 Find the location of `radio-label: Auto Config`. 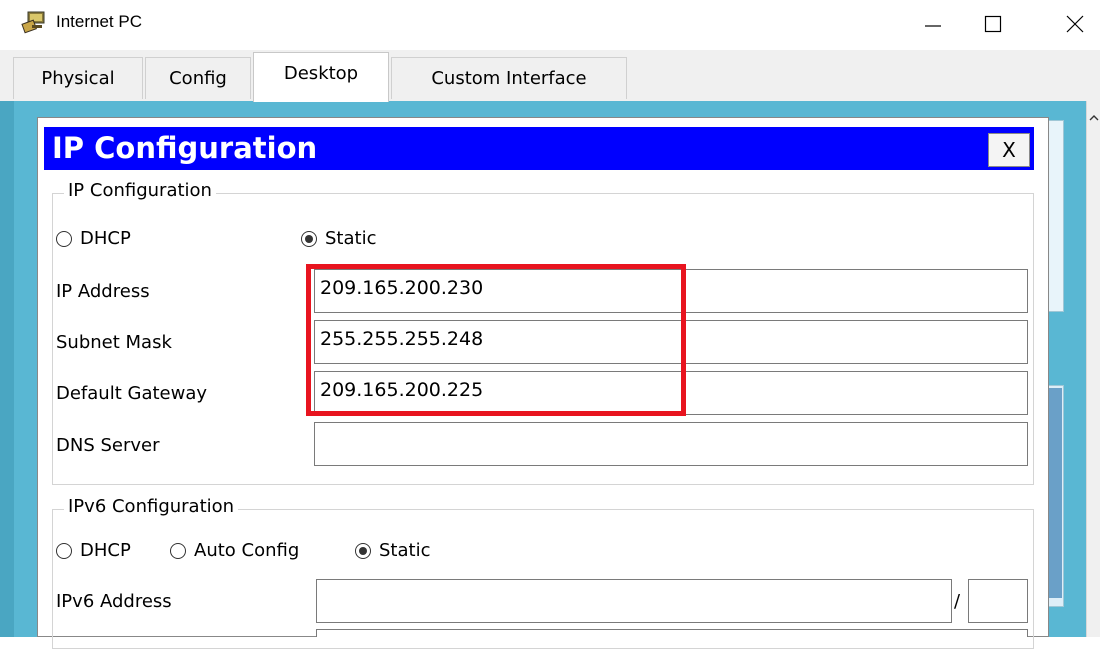

radio-label: Auto Config is located at coordinates (247, 550).